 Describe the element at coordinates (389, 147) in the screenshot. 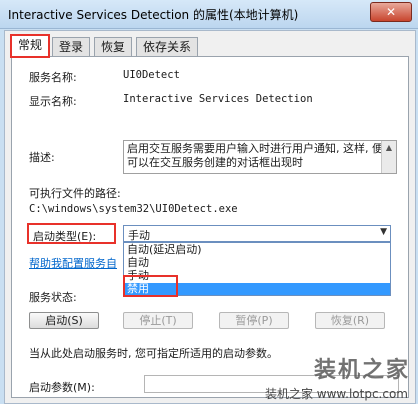

I see `scroll-up-arrow-icon: ▲` at that location.